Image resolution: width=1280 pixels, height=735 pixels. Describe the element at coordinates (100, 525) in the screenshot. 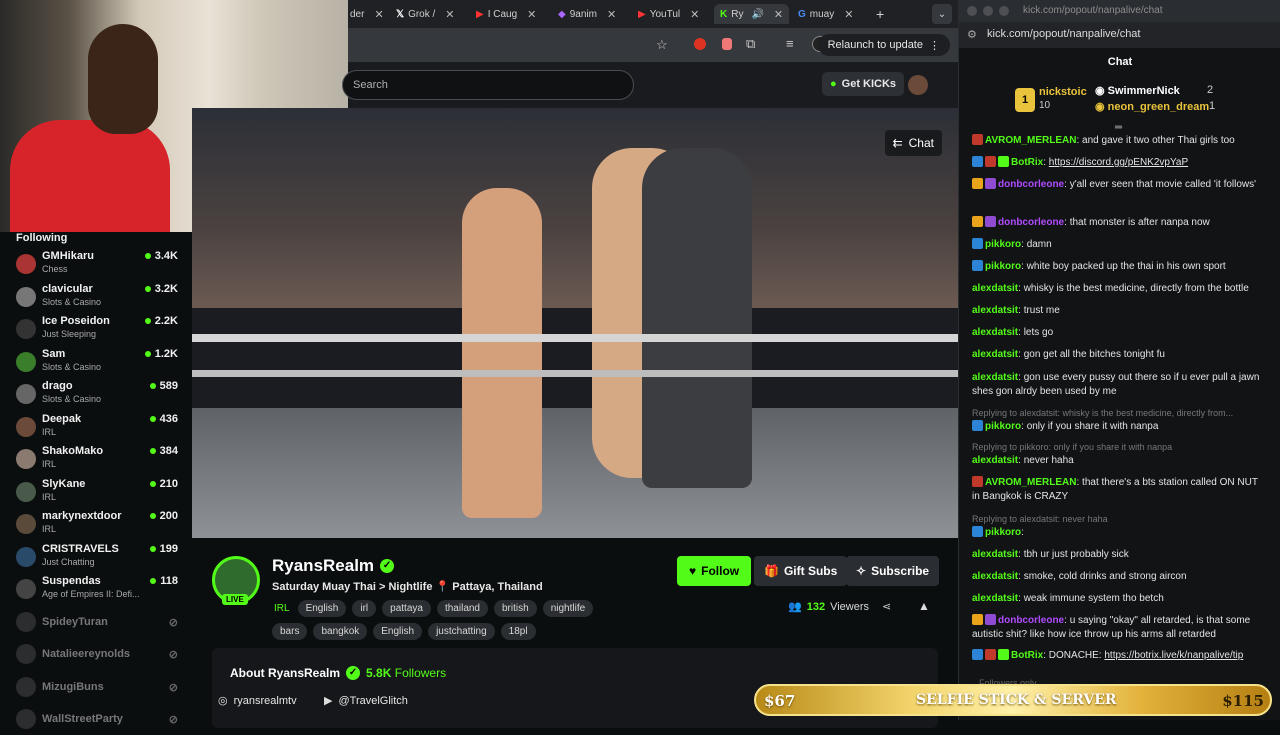

I see `following-item: markynextdoor IRL 200` at that location.